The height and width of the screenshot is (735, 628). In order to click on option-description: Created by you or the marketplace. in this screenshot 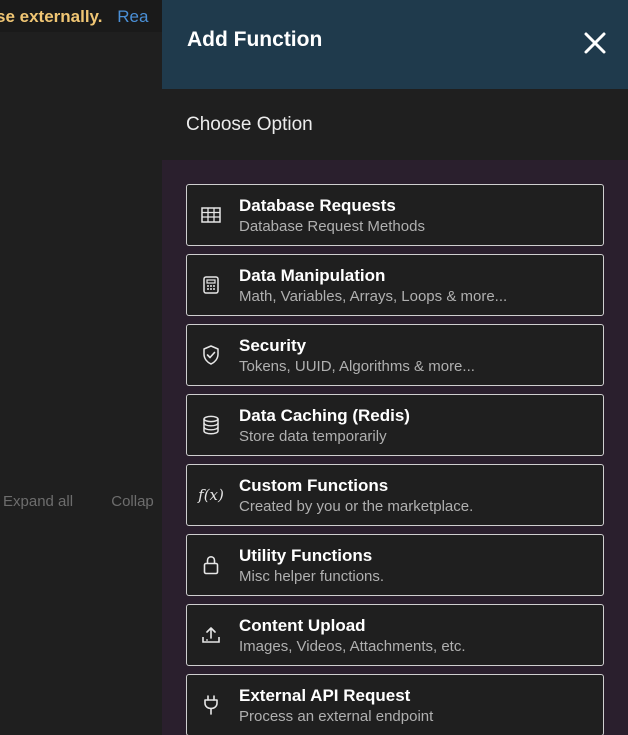, I will do `click(356, 506)`.